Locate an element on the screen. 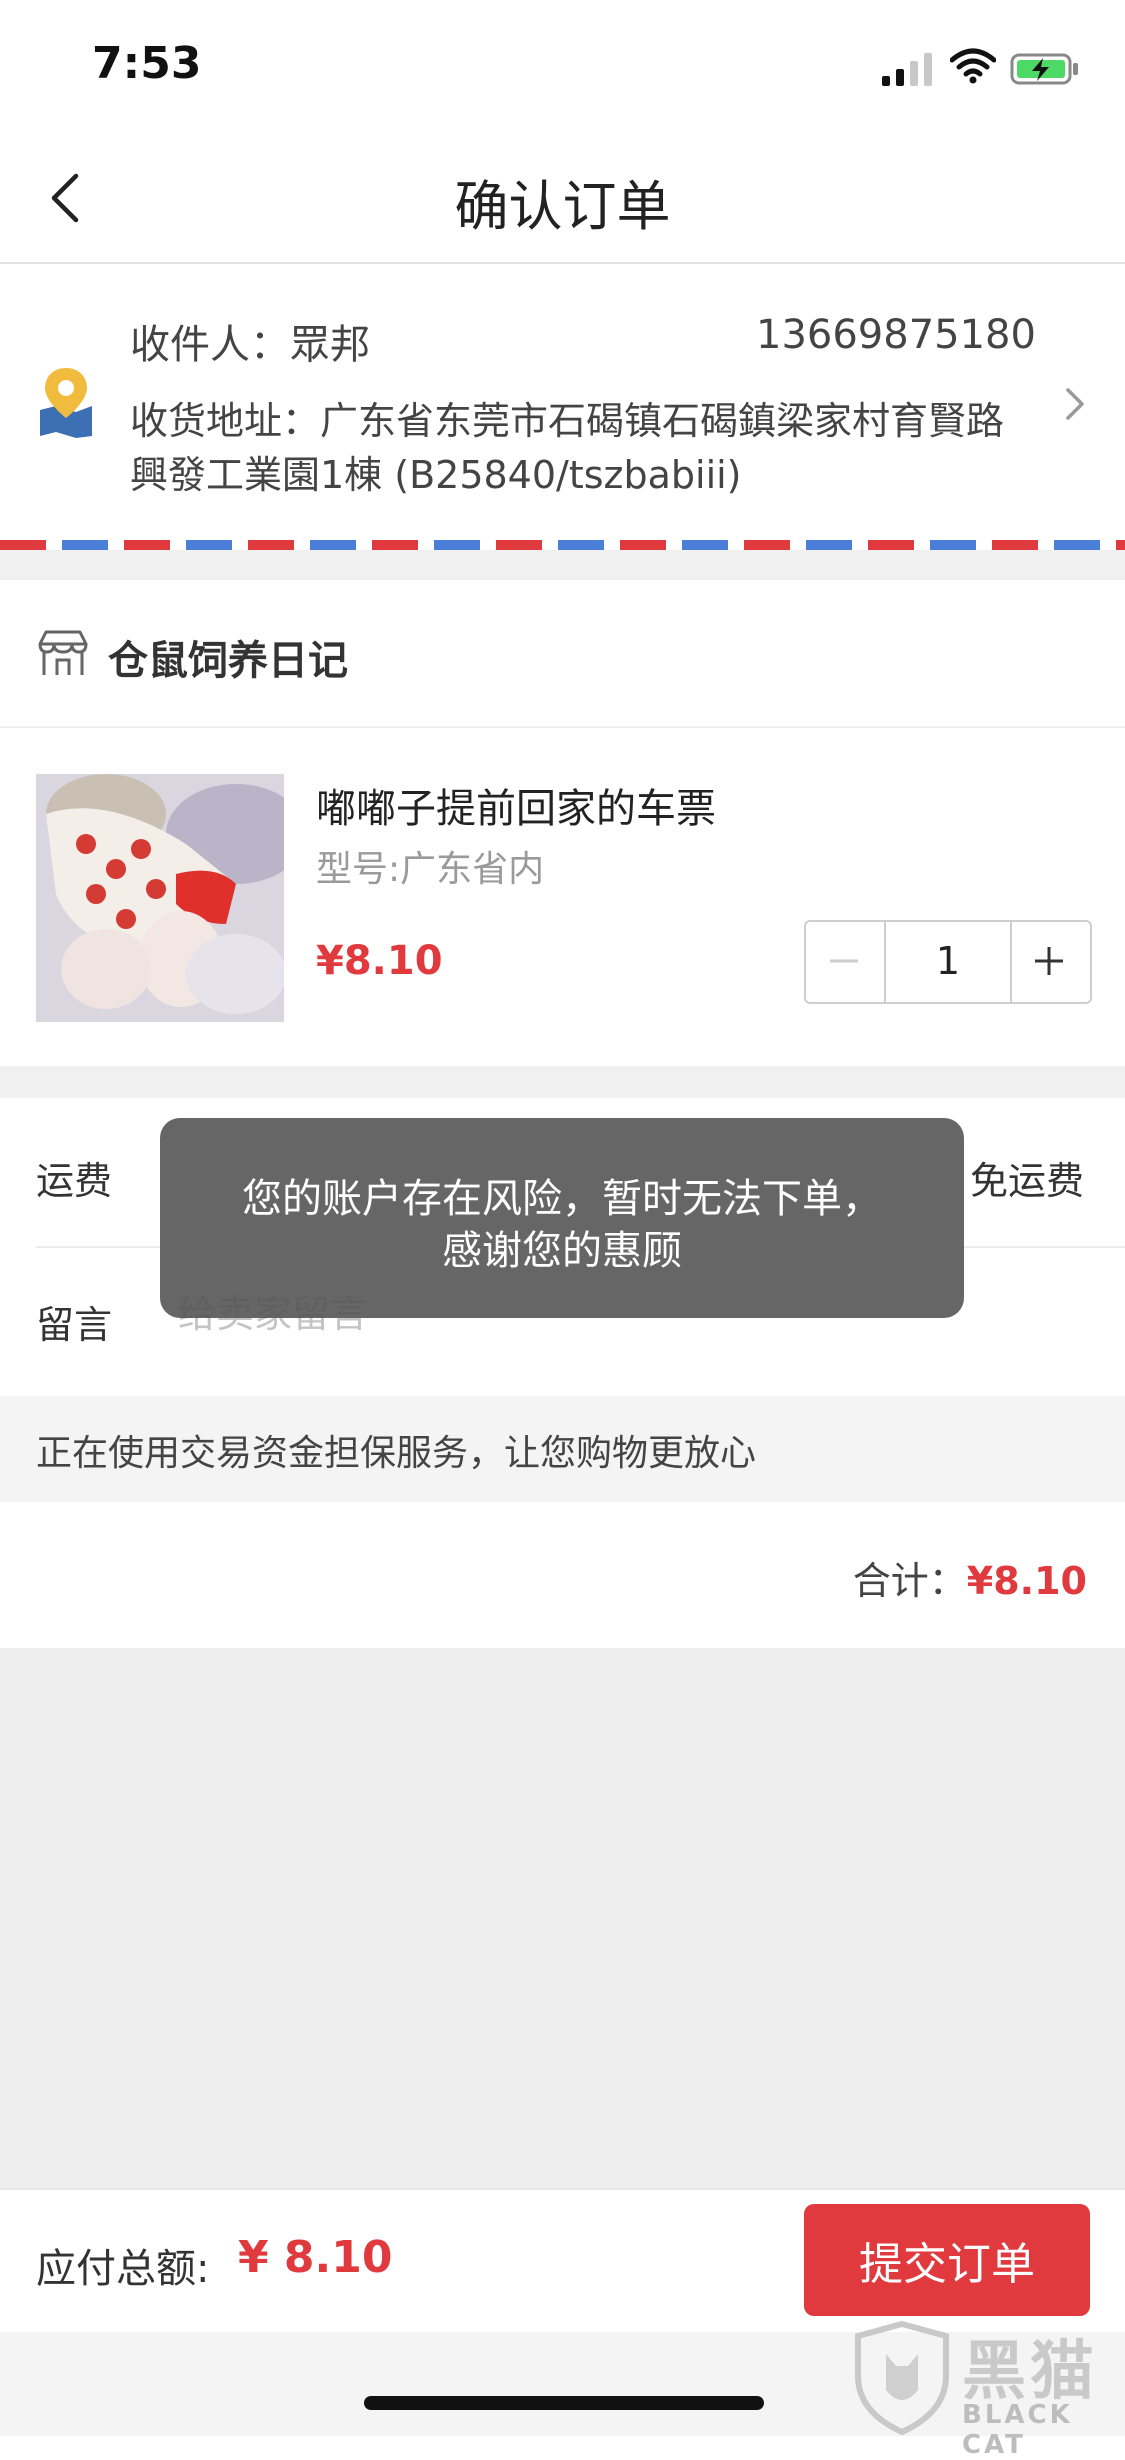  airmail-border is located at coordinates (562, 545).